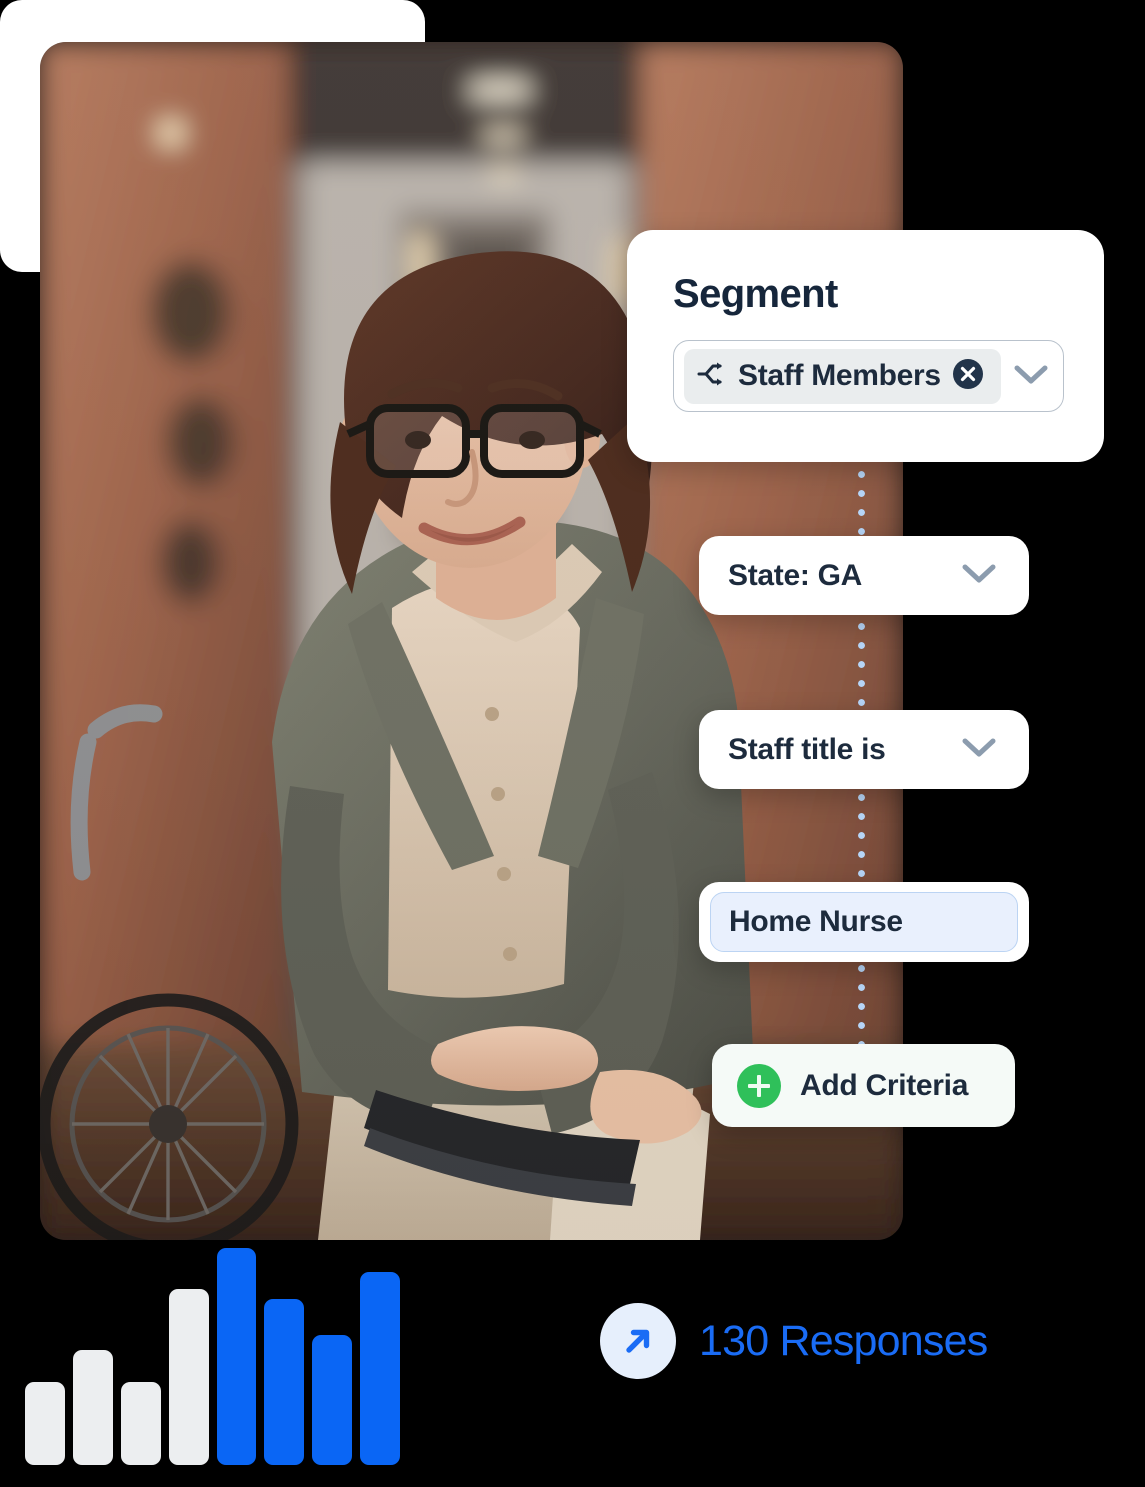  I want to click on branch-icon, so click(712, 376).